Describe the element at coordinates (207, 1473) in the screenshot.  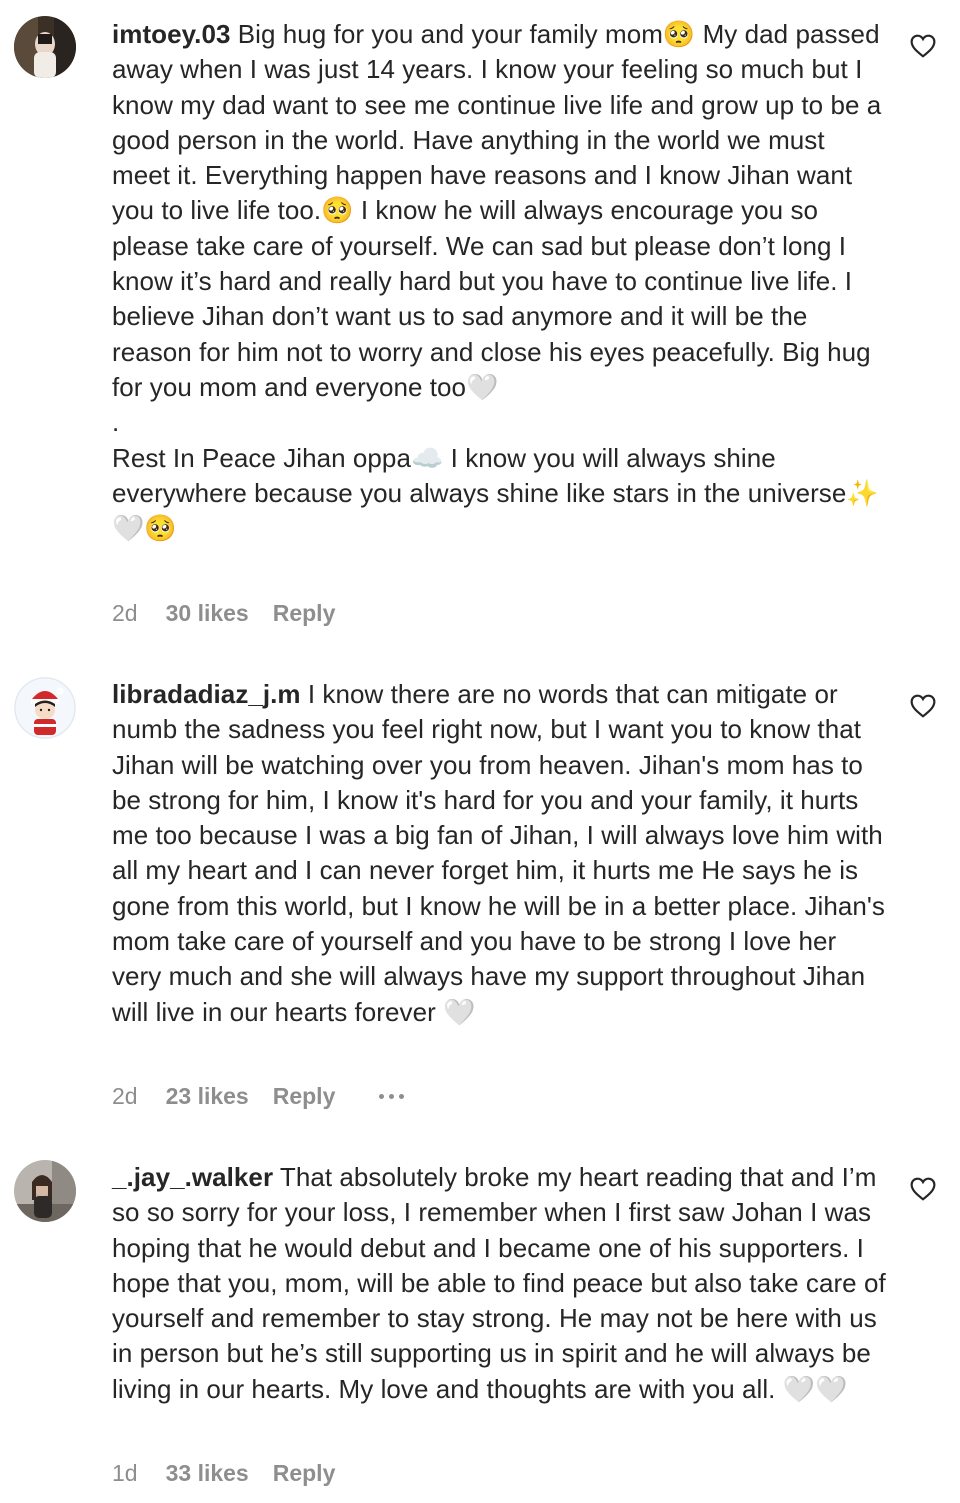
I see `comment-likes-count: 33 likes` at that location.